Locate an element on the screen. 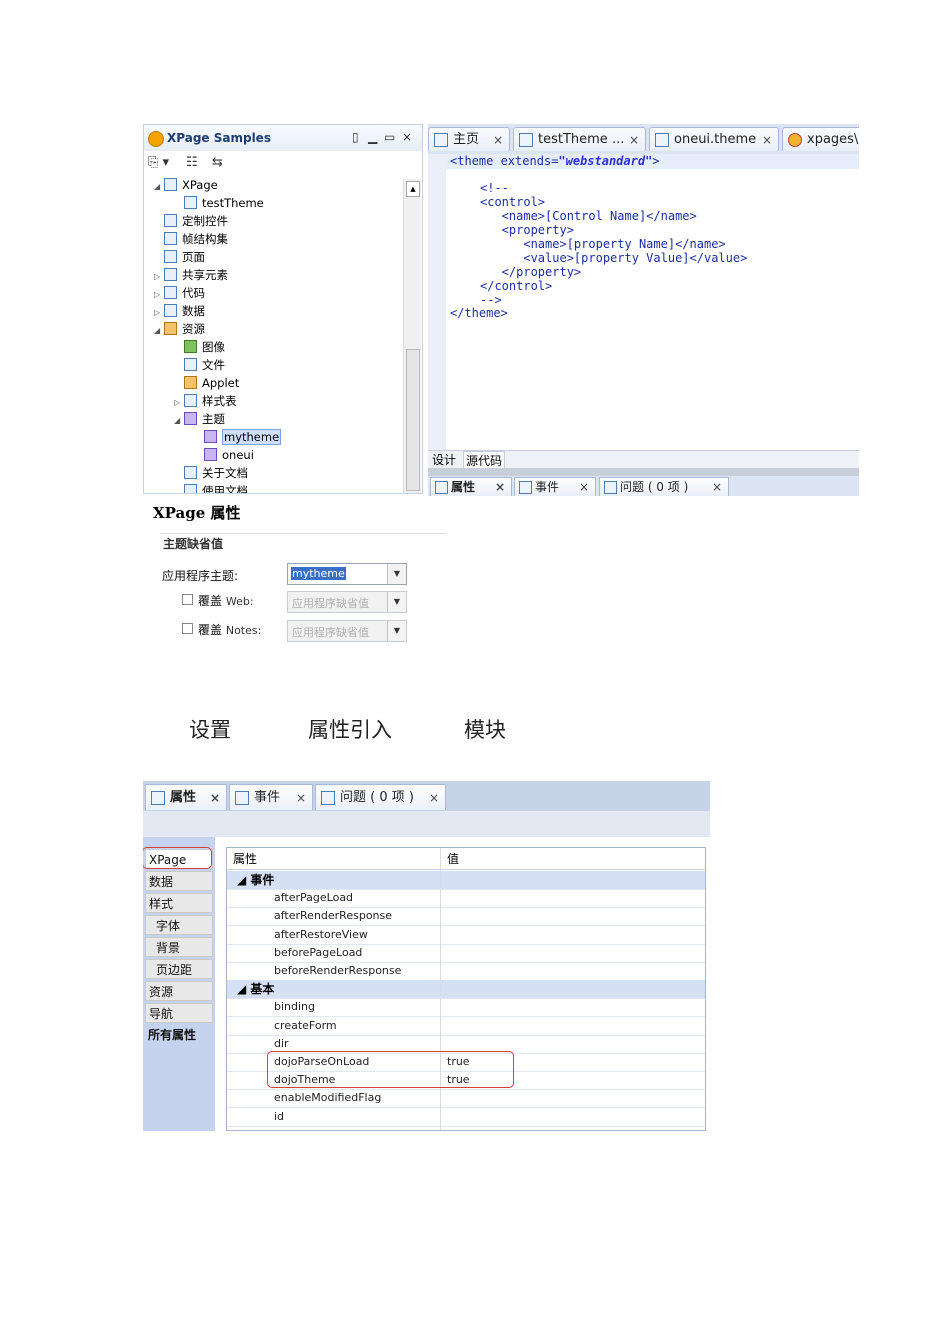 The height and width of the screenshot is (1344, 950). property-column-header: 属性 is located at coordinates (333, 859).